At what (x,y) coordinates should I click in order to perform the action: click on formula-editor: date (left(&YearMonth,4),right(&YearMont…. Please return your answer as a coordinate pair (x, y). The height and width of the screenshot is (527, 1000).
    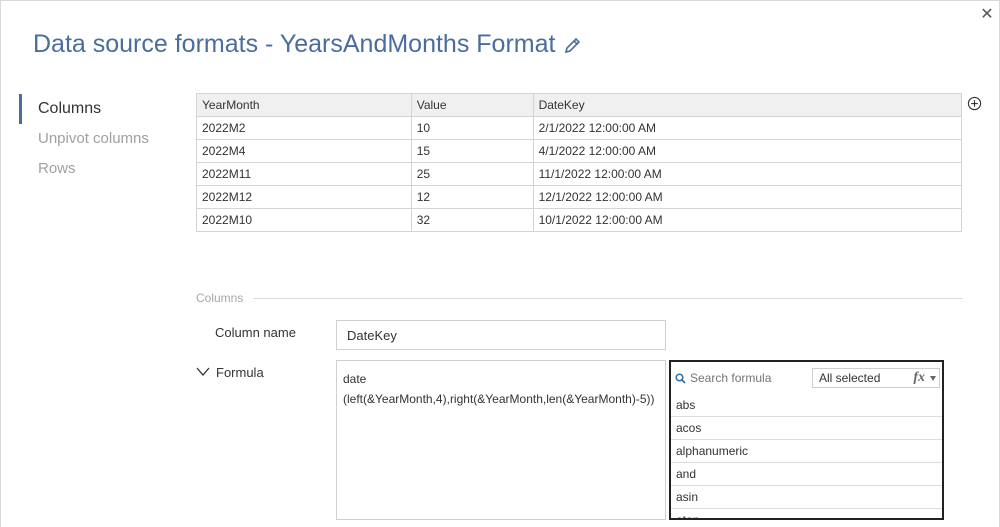
    Looking at the image, I should click on (501, 440).